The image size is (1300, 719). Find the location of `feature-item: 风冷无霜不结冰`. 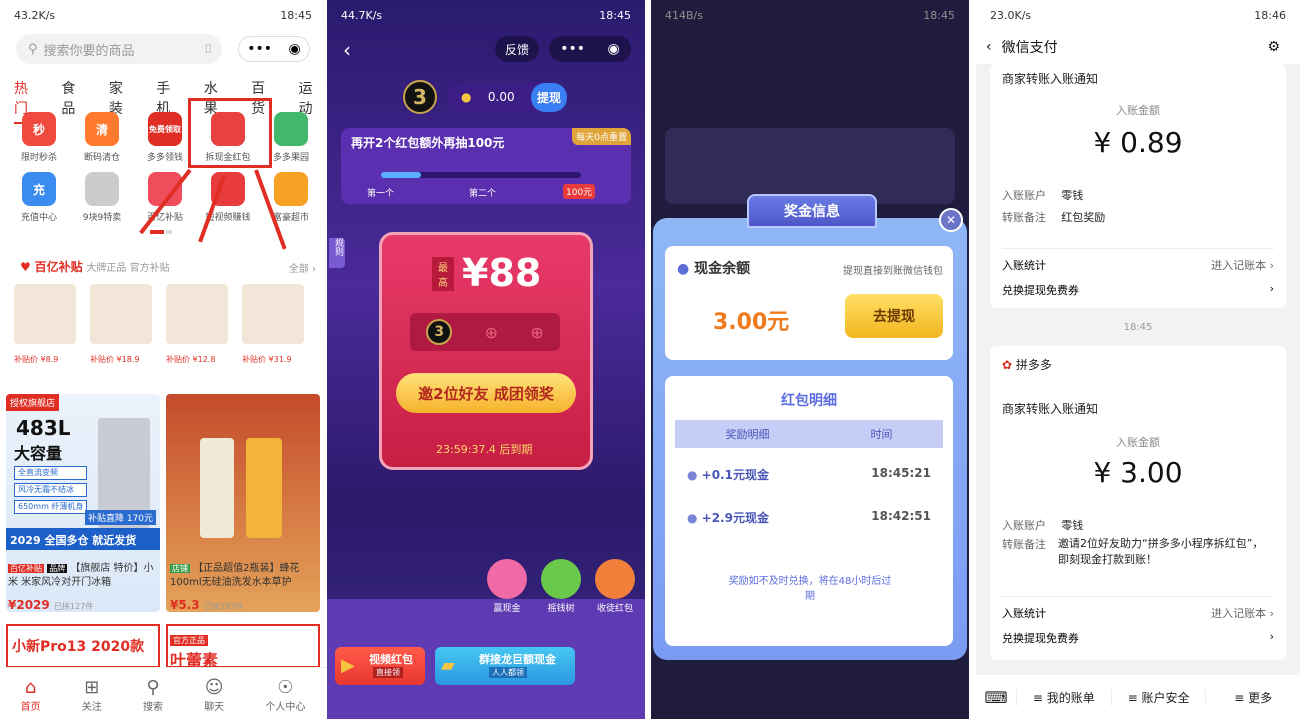

feature-item: 风冷无霜不结冰 is located at coordinates (51, 490).